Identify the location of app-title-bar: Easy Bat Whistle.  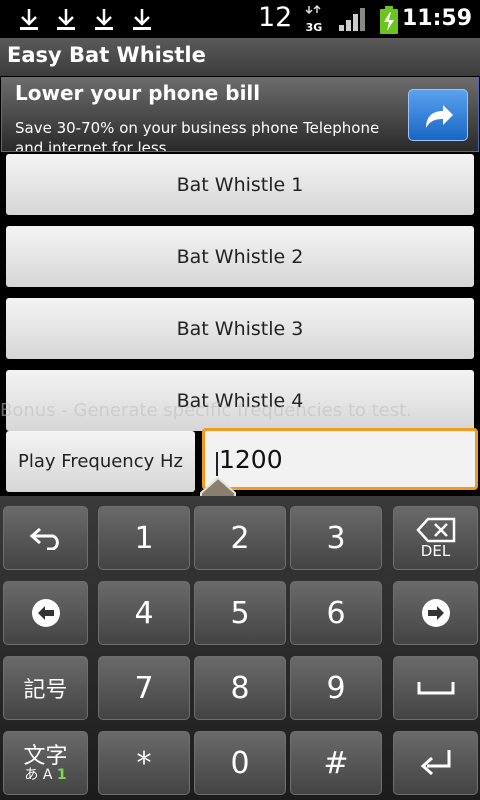
(240, 57).